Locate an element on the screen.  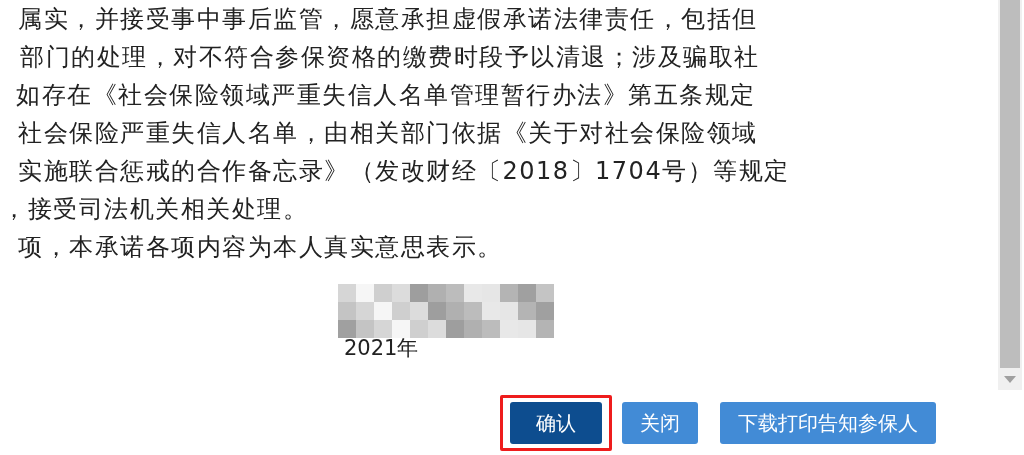
scrollbar-thumb is located at coordinates (1010, 184).